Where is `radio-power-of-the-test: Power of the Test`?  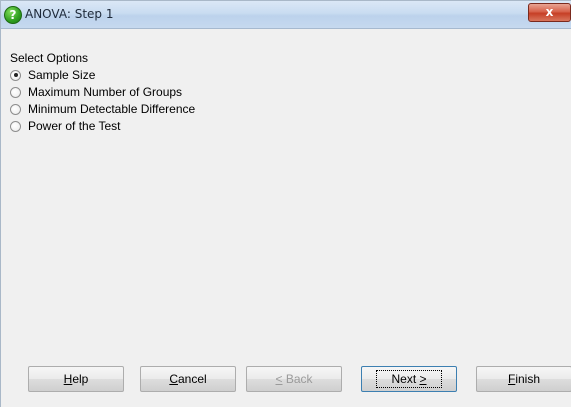 radio-power-of-the-test: Power of the Test is located at coordinates (65, 126).